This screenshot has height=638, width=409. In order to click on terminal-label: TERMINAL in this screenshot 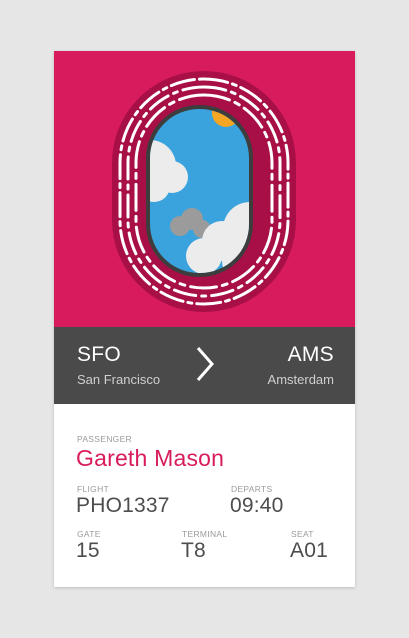, I will do `click(205, 534)`.